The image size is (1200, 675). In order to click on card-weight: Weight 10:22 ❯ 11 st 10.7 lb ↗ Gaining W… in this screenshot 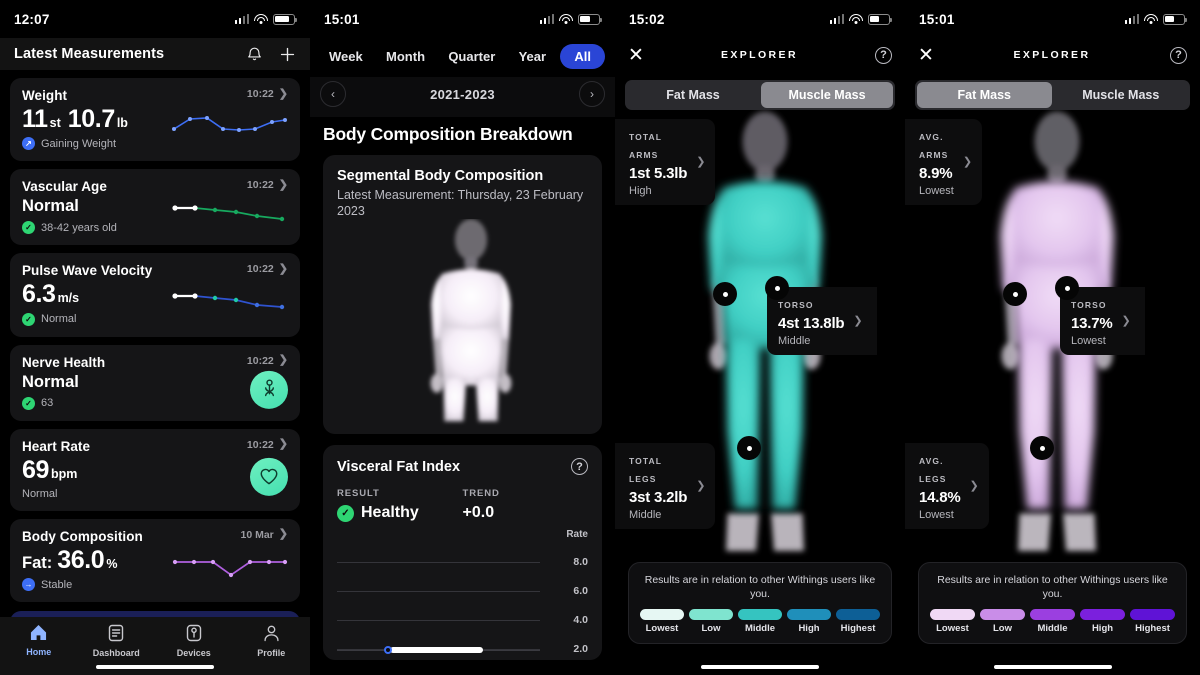, I will do `click(155, 120)`.